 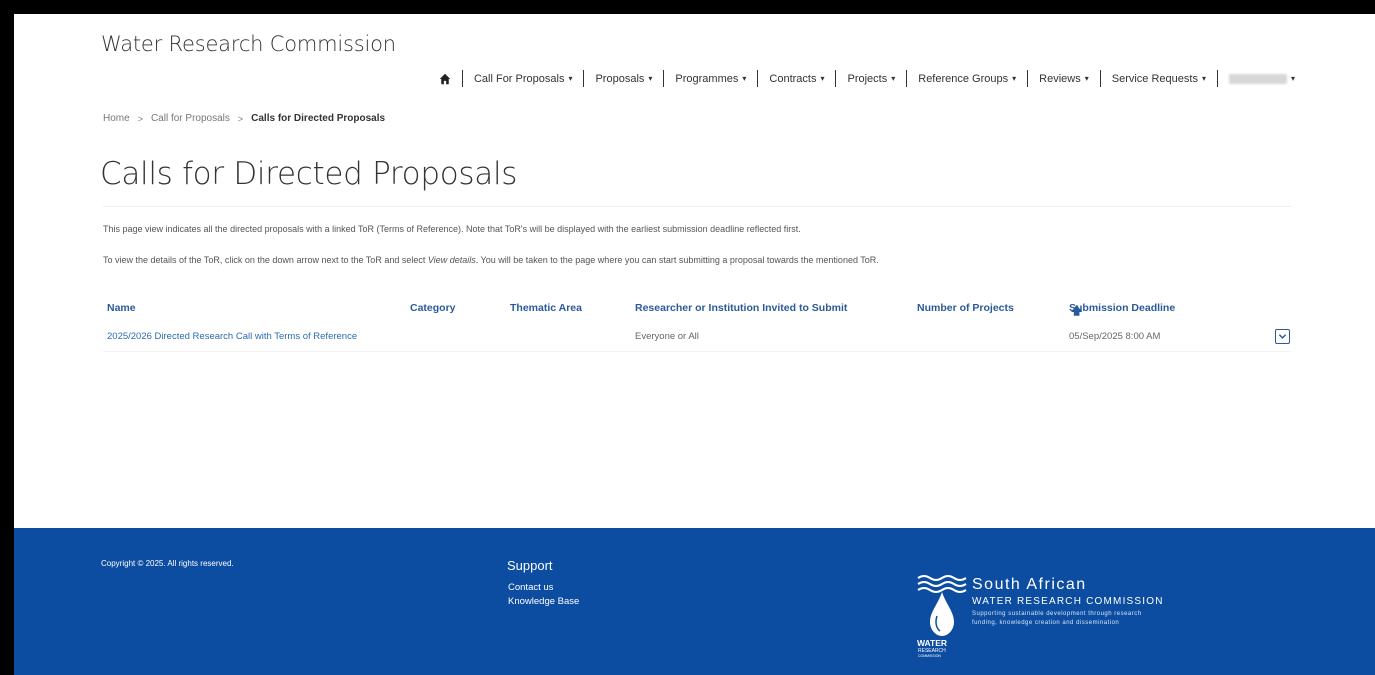 I want to click on nav-programmes: Programmes ▾, so click(x=710, y=79).